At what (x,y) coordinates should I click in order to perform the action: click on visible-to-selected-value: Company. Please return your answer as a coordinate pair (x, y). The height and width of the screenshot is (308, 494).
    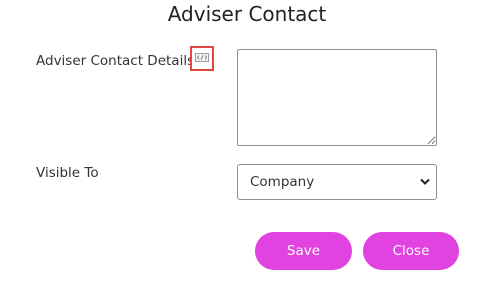
    Looking at the image, I should click on (282, 182).